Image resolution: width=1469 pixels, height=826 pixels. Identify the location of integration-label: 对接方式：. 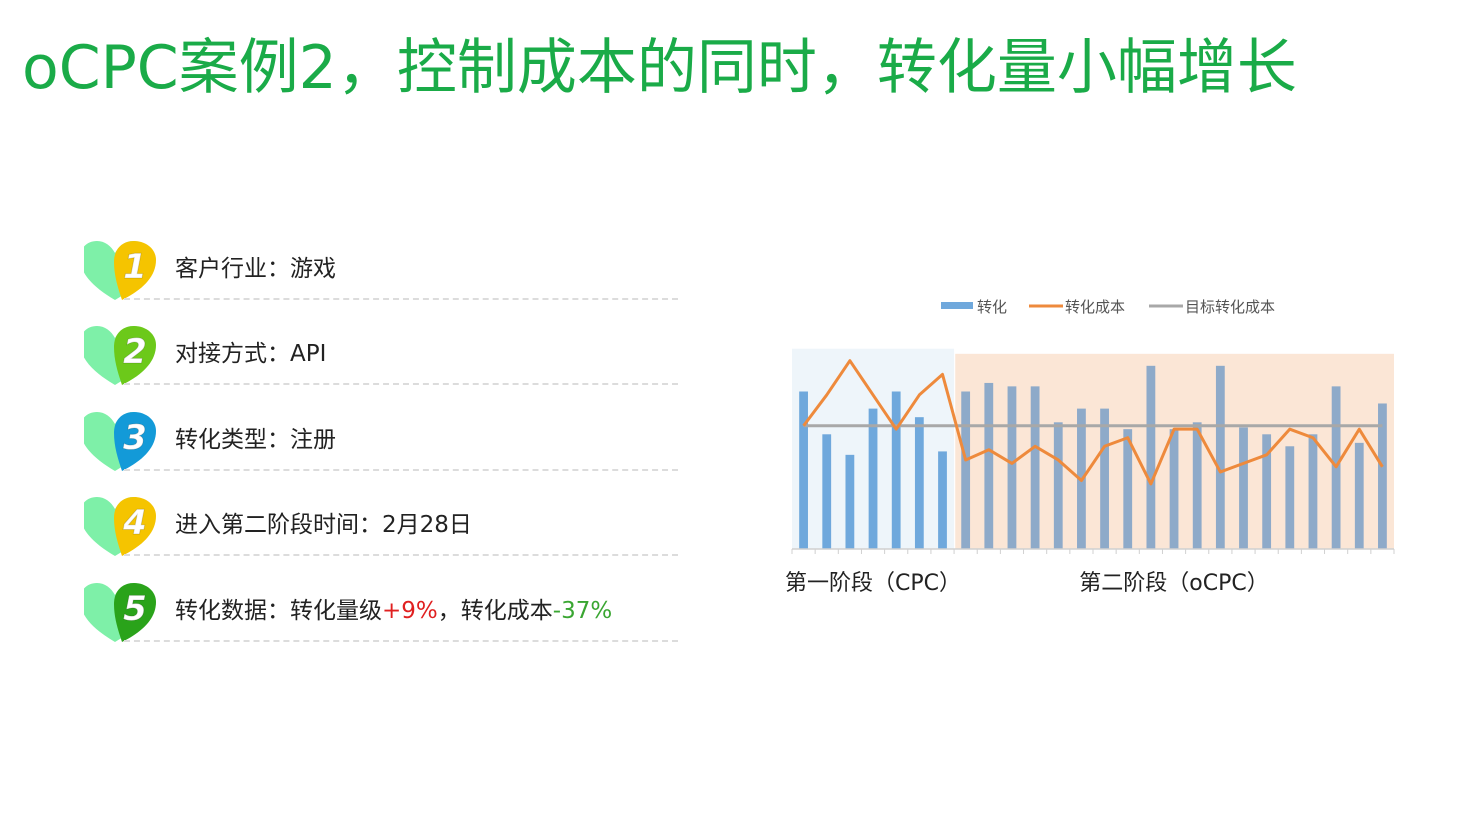
(232, 354).